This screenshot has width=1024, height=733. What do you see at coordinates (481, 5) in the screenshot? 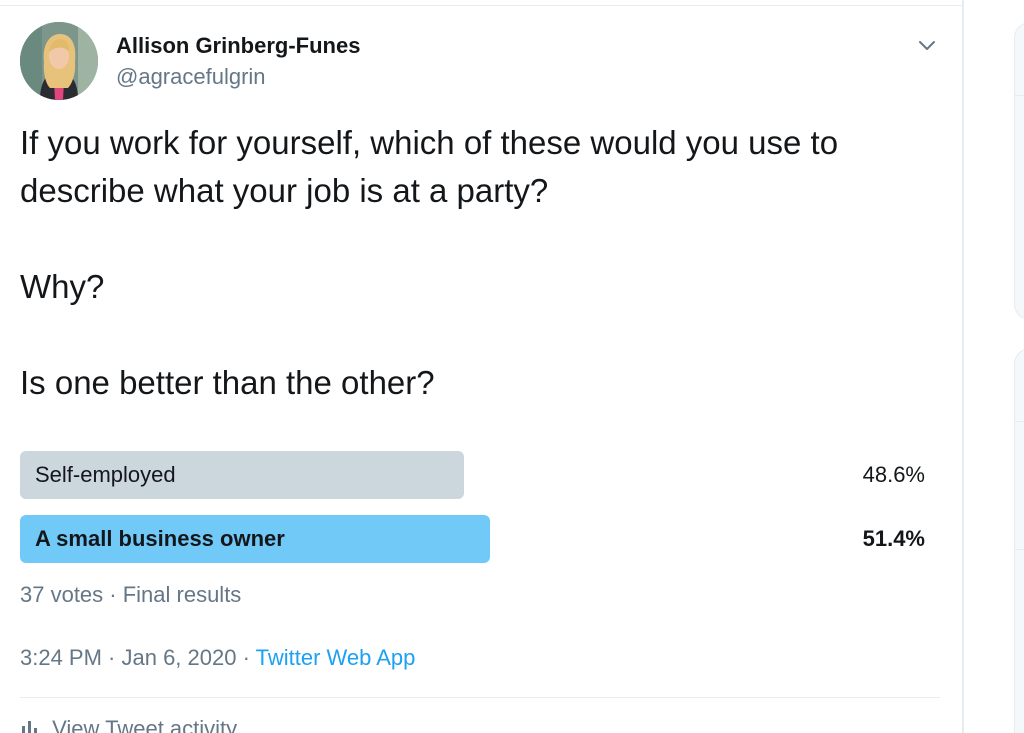
I see `top-border` at bounding box center [481, 5].